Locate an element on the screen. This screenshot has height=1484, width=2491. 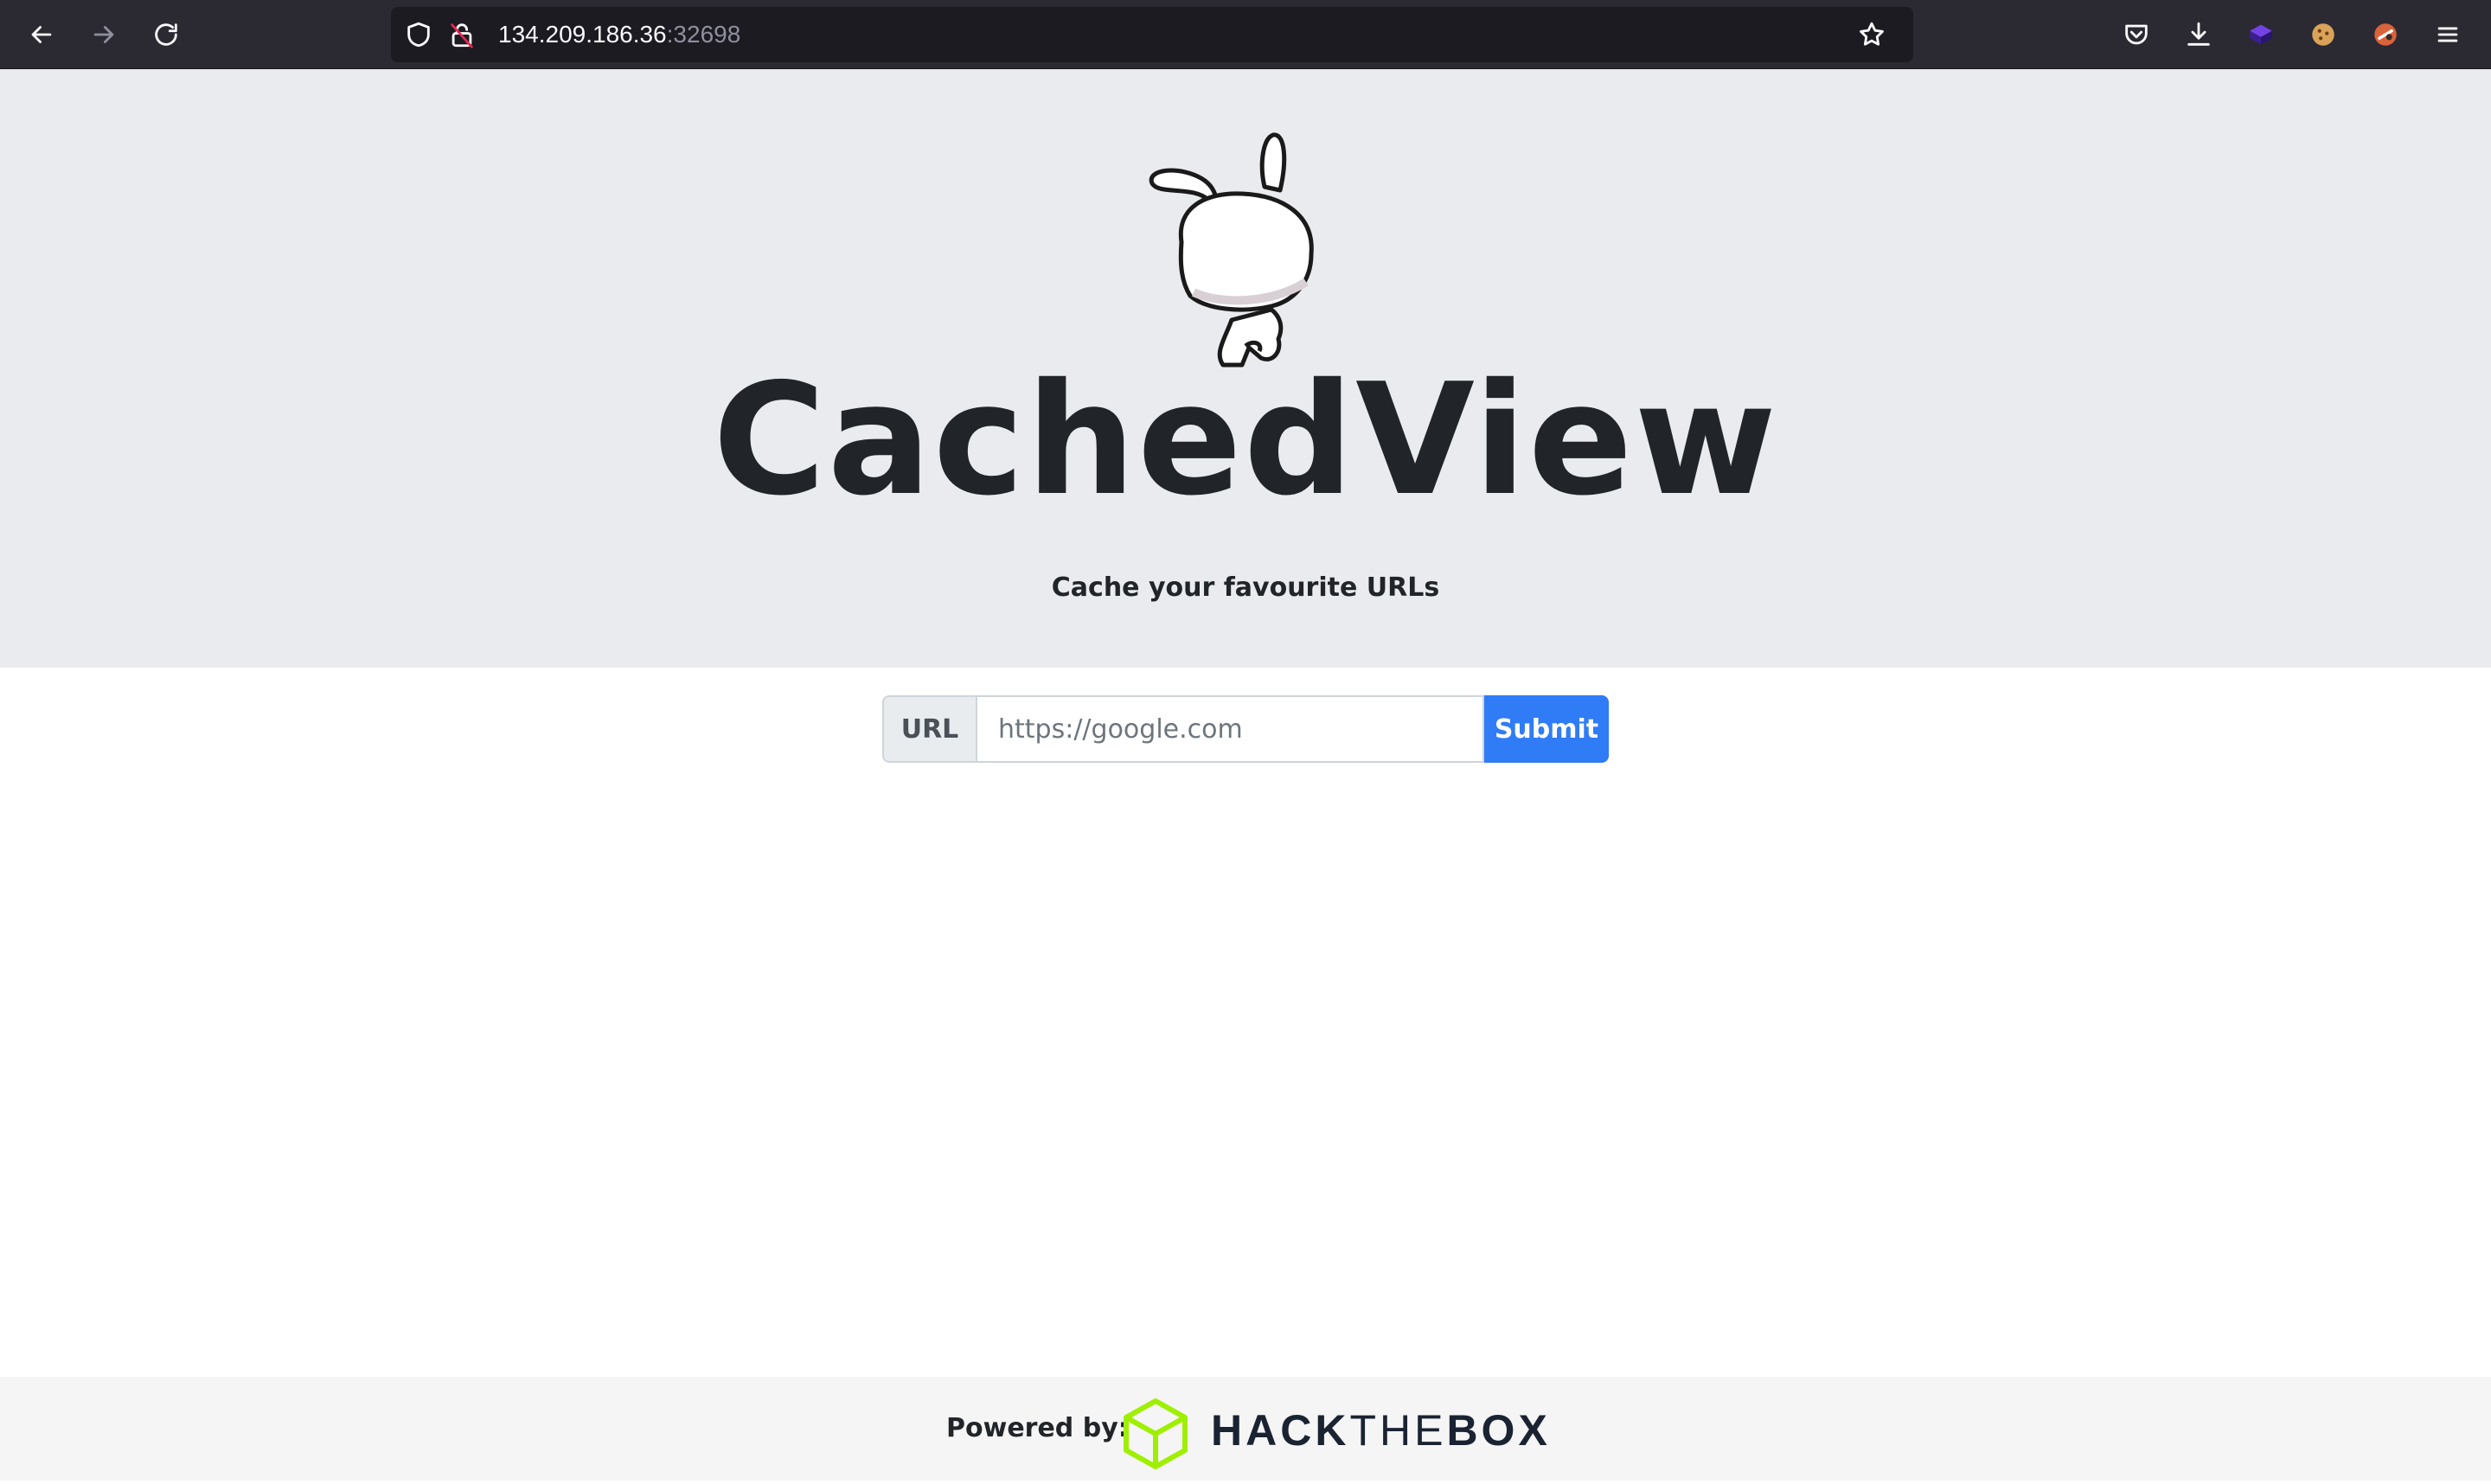
page-title: CachedView is located at coordinates (1246, 440).